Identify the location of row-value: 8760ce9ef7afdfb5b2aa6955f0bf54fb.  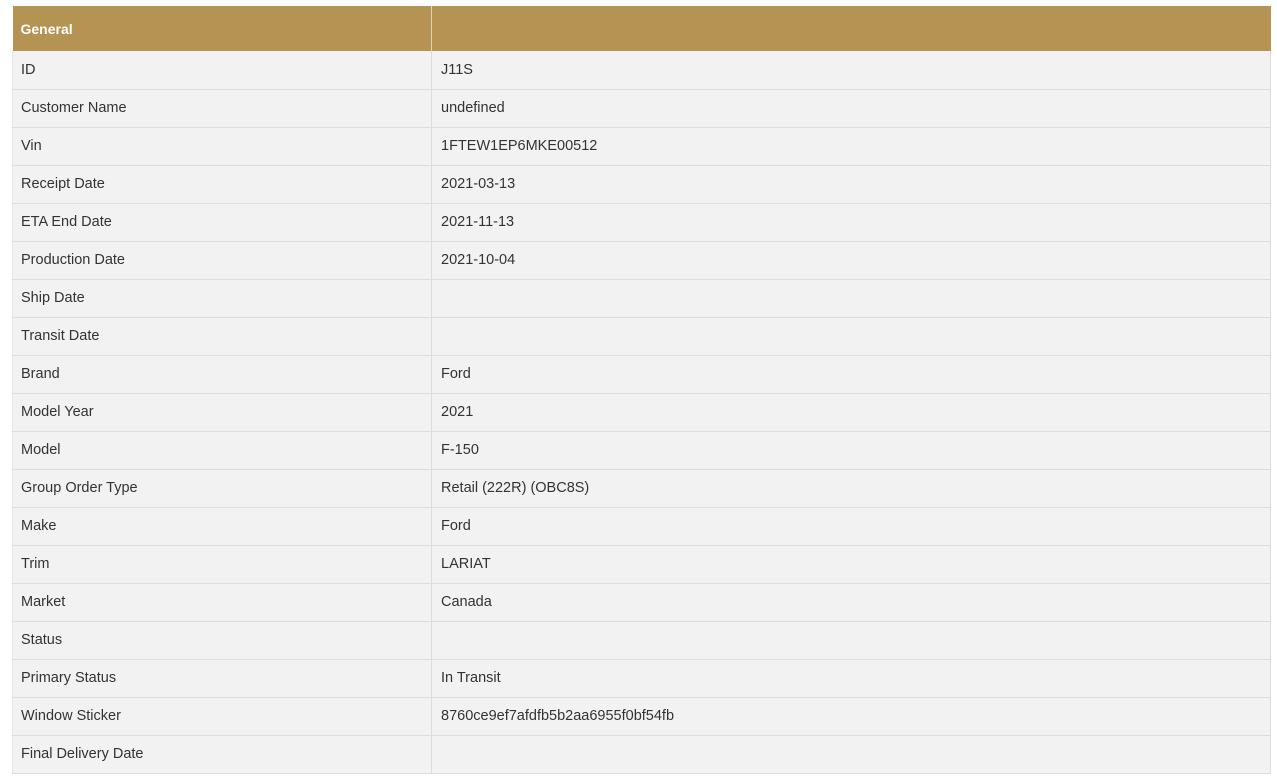
(851, 716).